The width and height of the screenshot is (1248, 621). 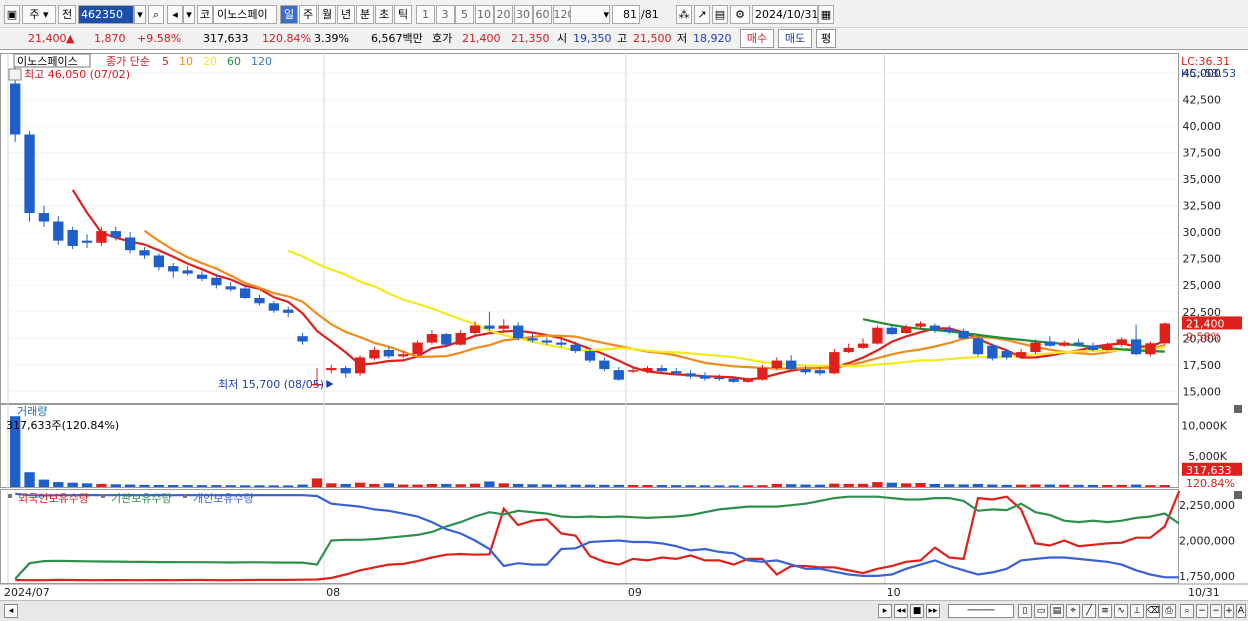 I want to click on speaker-dropdown-icon: ▾, so click(x=189, y=14).